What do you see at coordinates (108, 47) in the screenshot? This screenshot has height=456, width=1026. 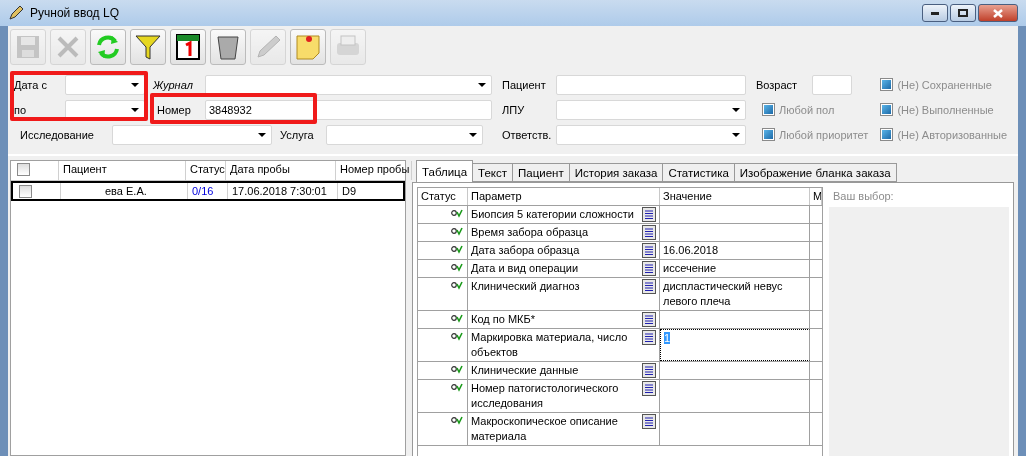 I see `refresh-icon` at bounding box center [108, 47].